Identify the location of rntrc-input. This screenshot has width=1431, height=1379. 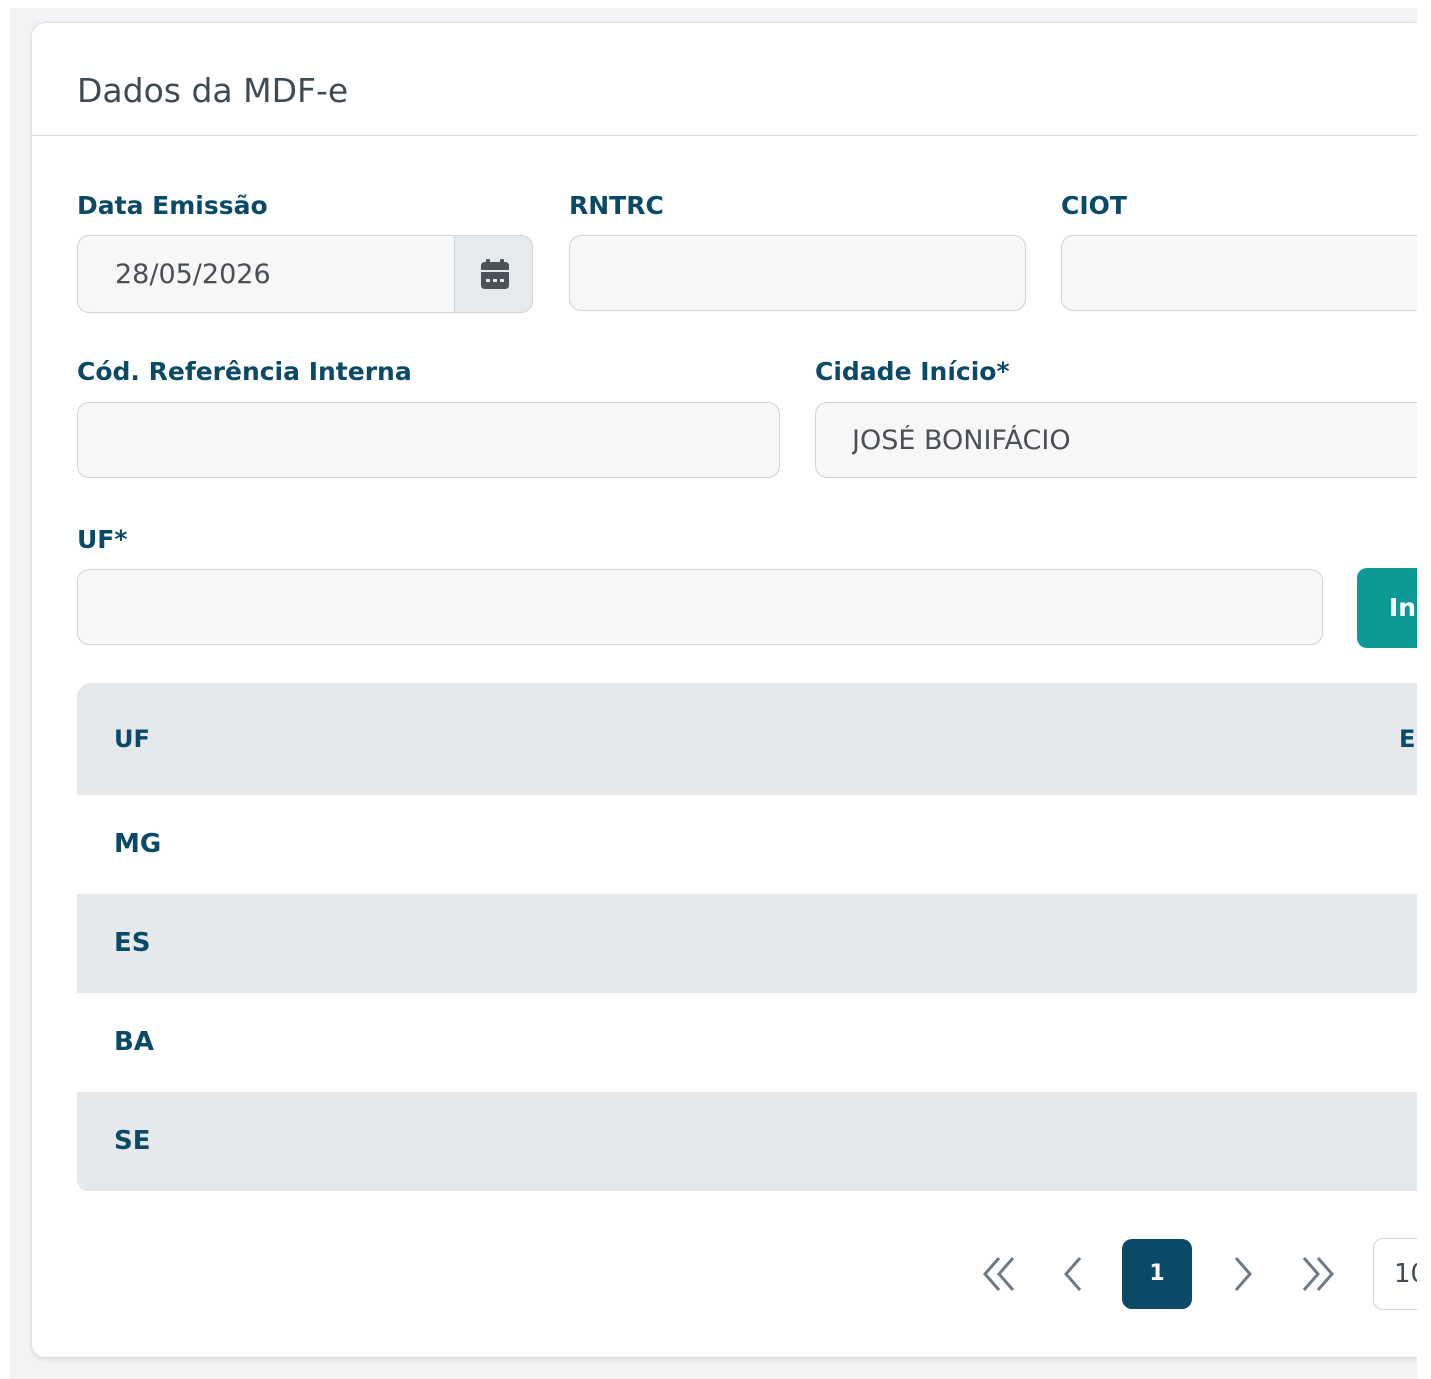
(797, 273).